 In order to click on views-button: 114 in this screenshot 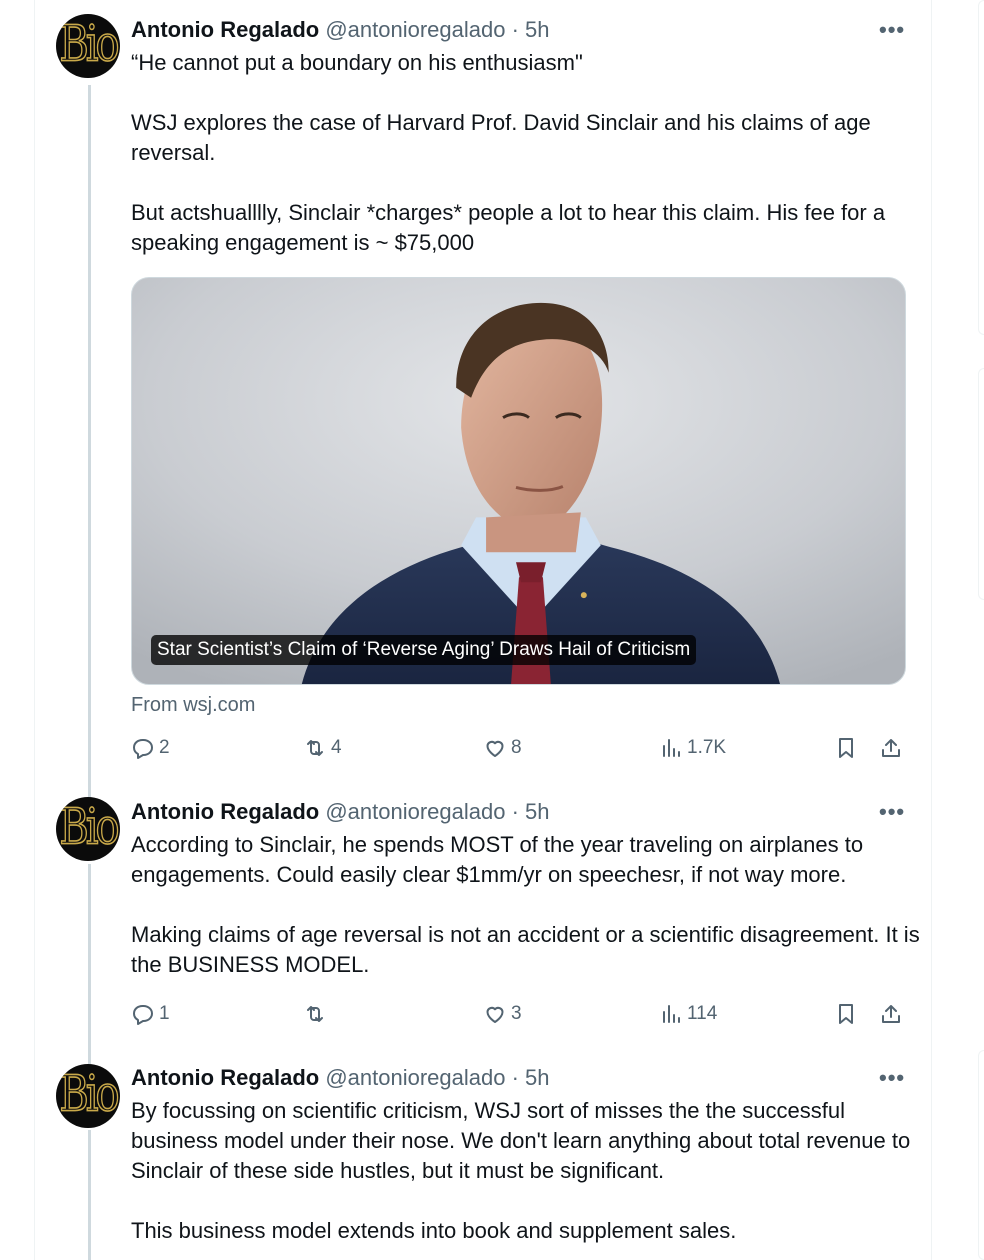, I will do `click(688, 1014)`.